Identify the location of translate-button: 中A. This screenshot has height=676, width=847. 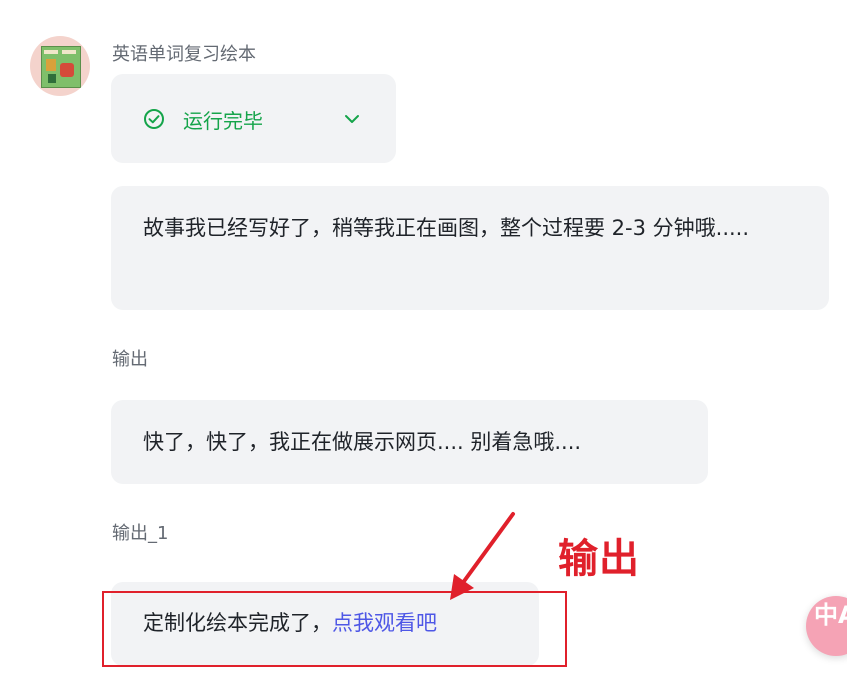
(826, 626).